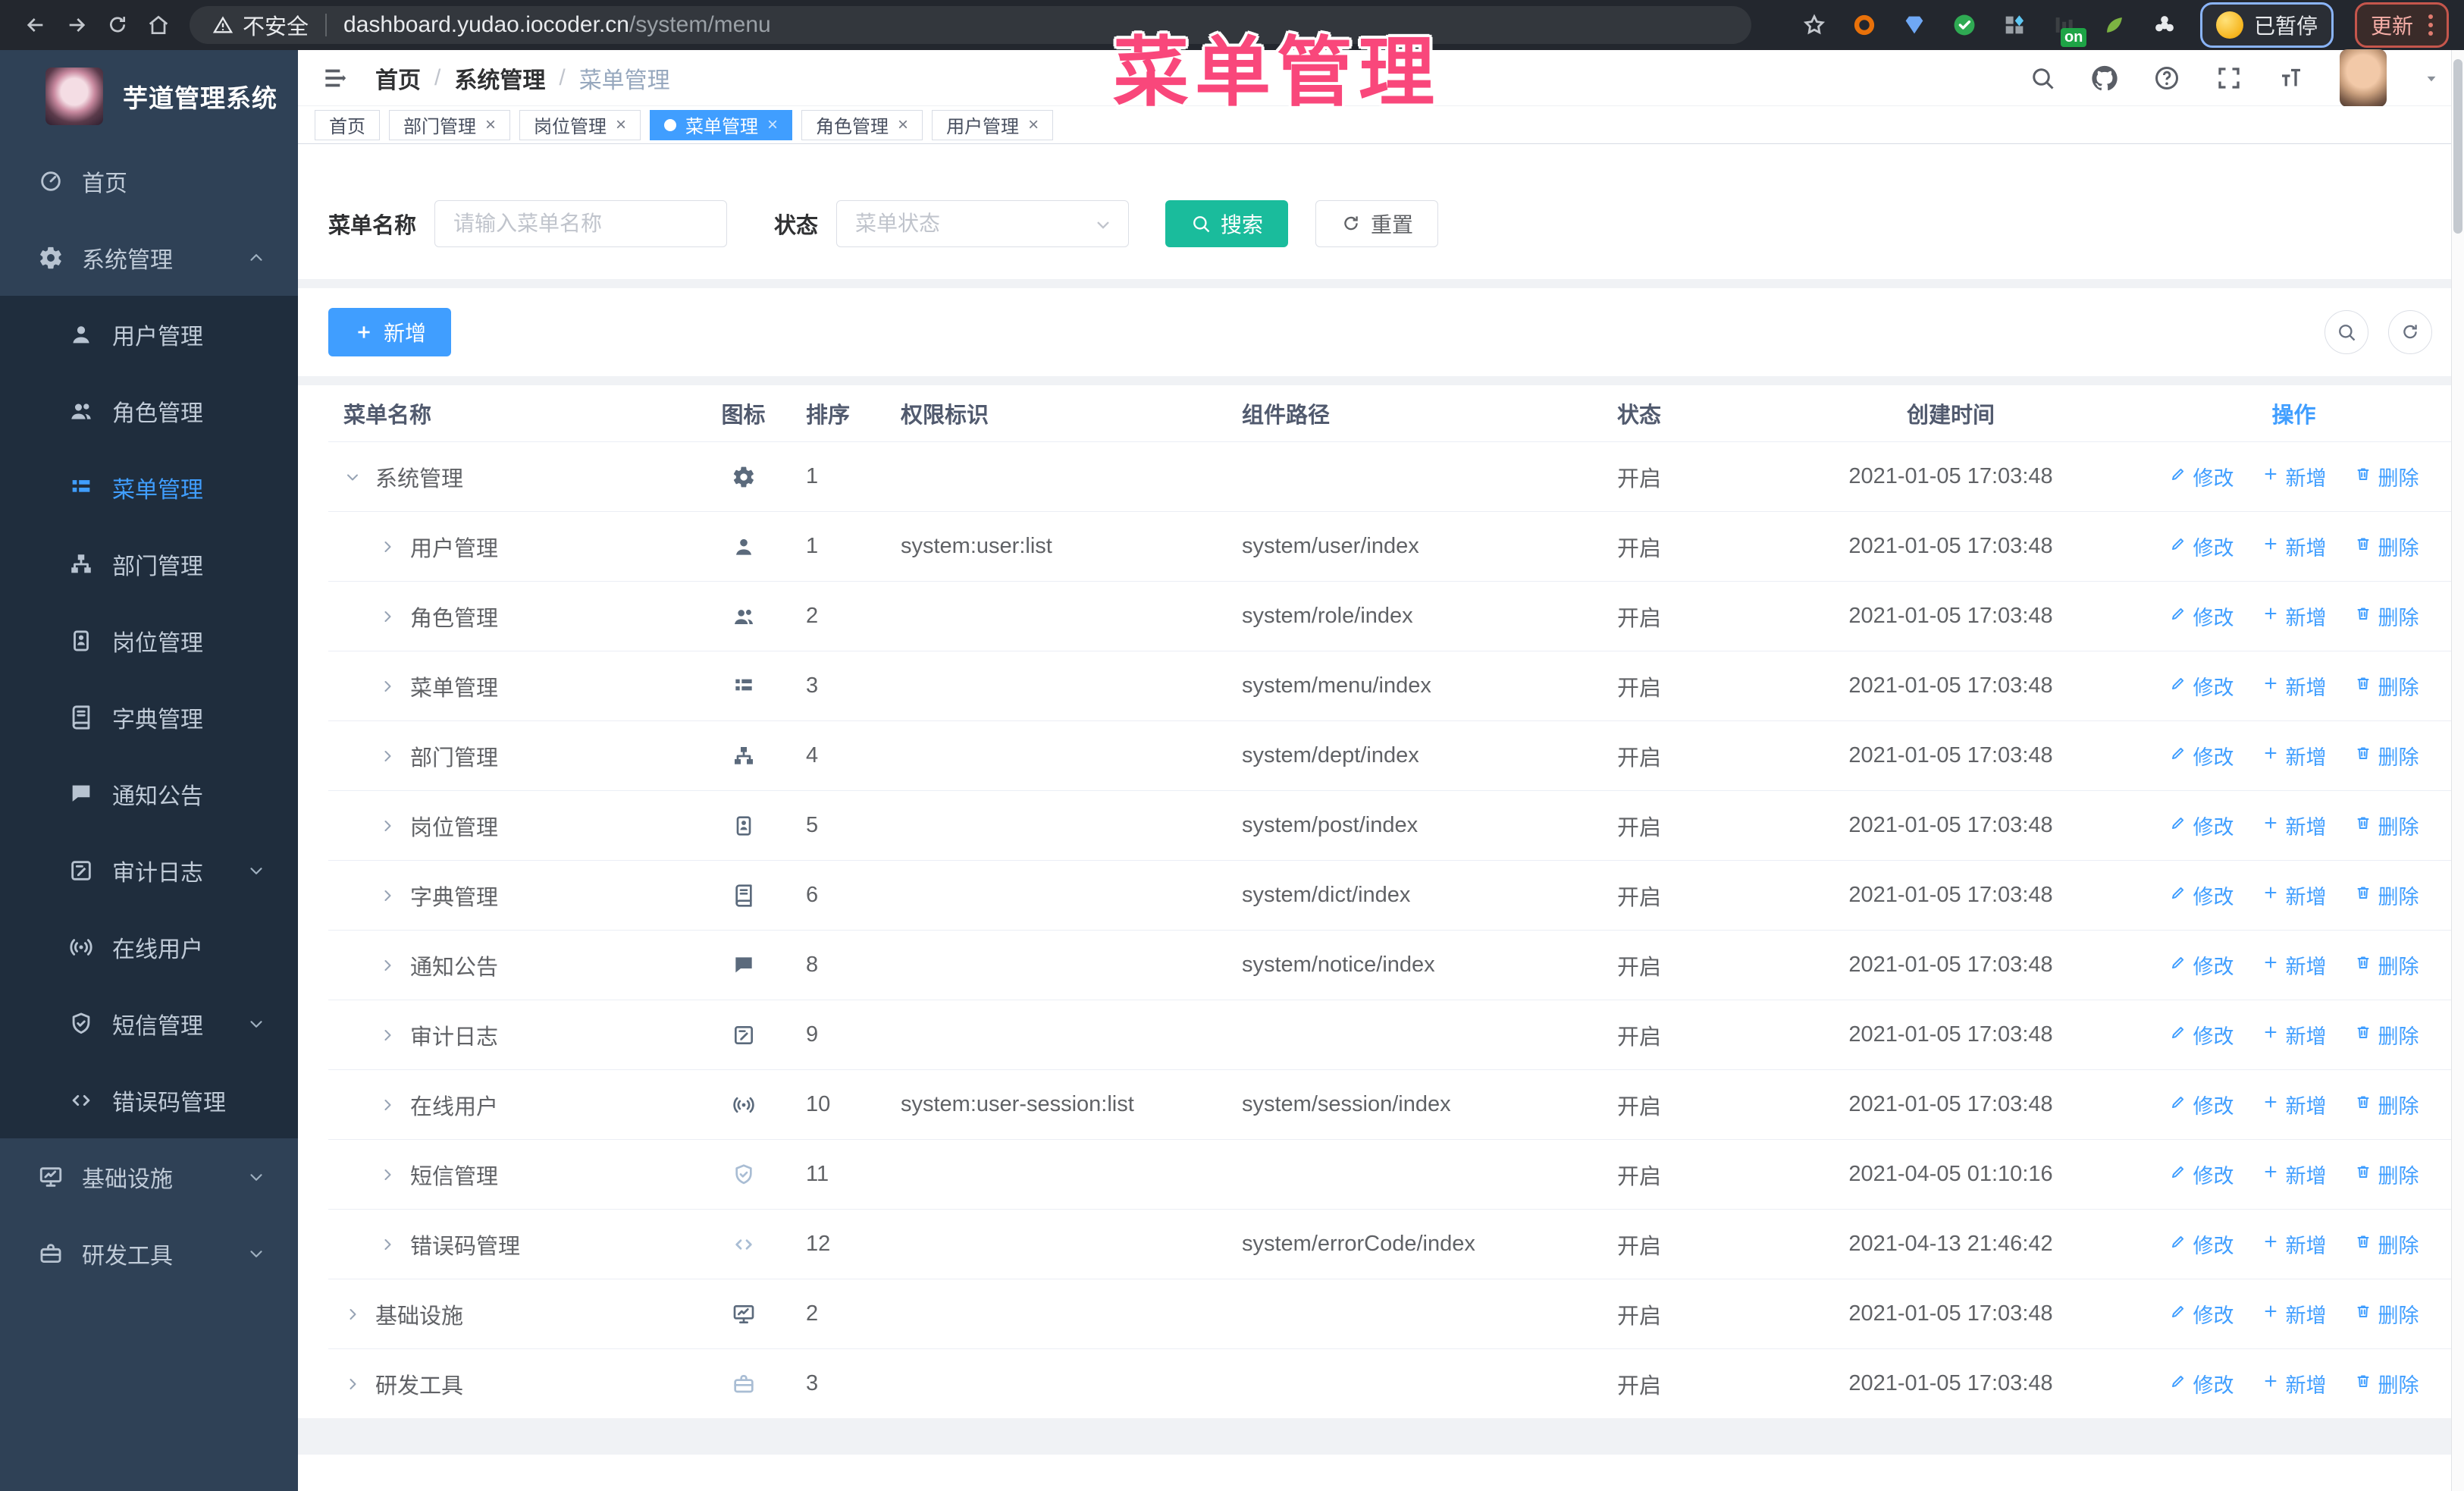  I want to click on sidebar-item-菜单管理: 菜单管理, so click(149, 487).